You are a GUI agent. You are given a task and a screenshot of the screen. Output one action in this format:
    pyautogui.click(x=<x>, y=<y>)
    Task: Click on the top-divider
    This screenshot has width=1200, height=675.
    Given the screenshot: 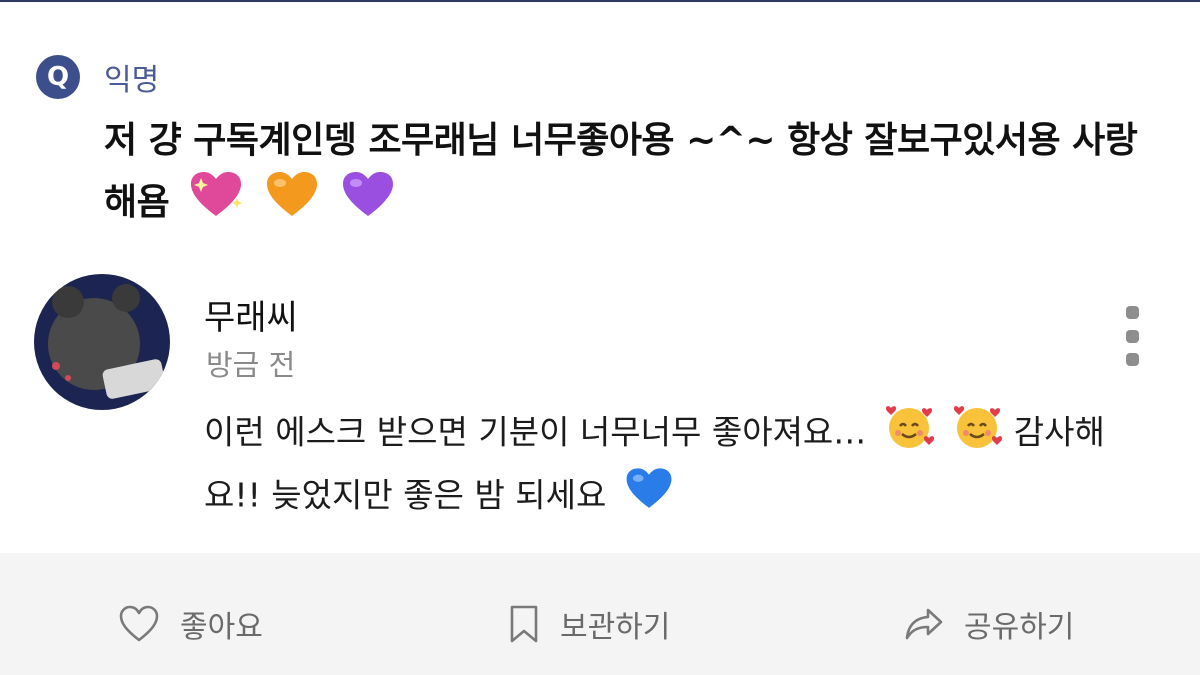 What is the action you would take?
    pyautogui.click(x=600, y=1)
    